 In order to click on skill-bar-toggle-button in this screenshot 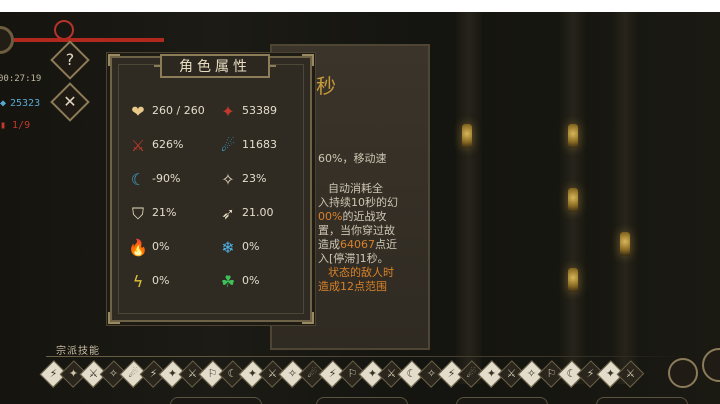, I will do `click(683, 373)`.